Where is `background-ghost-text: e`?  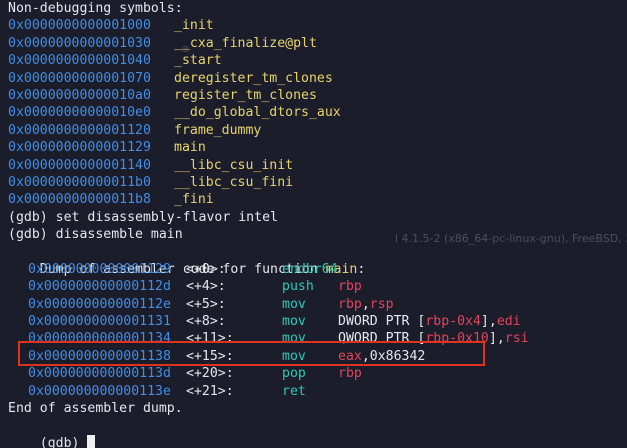
background-ghost-text: e is located at coordinates (185, 48).